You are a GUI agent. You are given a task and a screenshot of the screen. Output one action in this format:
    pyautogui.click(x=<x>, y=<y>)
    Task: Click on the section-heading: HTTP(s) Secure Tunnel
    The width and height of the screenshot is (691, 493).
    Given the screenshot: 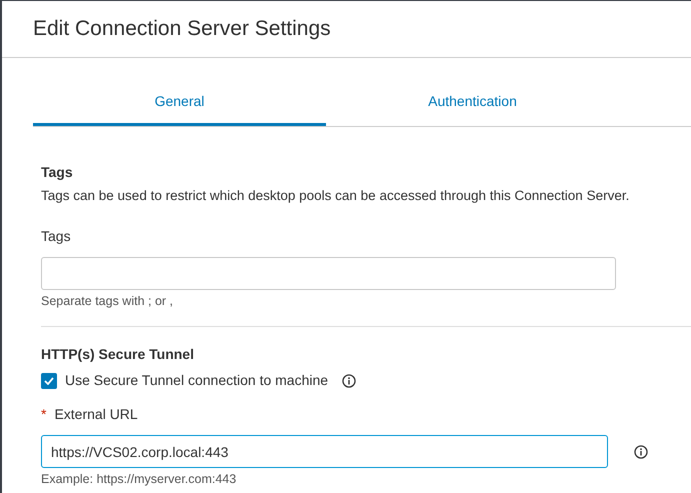 What is the action you would take?
    pyautogui.click(x=118, y=354)
    